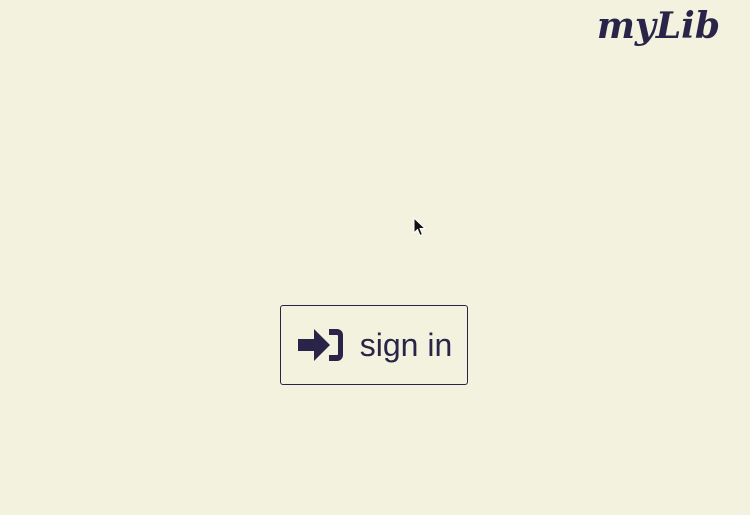  I want to click on app-logo: myLib, so click(658, 26).